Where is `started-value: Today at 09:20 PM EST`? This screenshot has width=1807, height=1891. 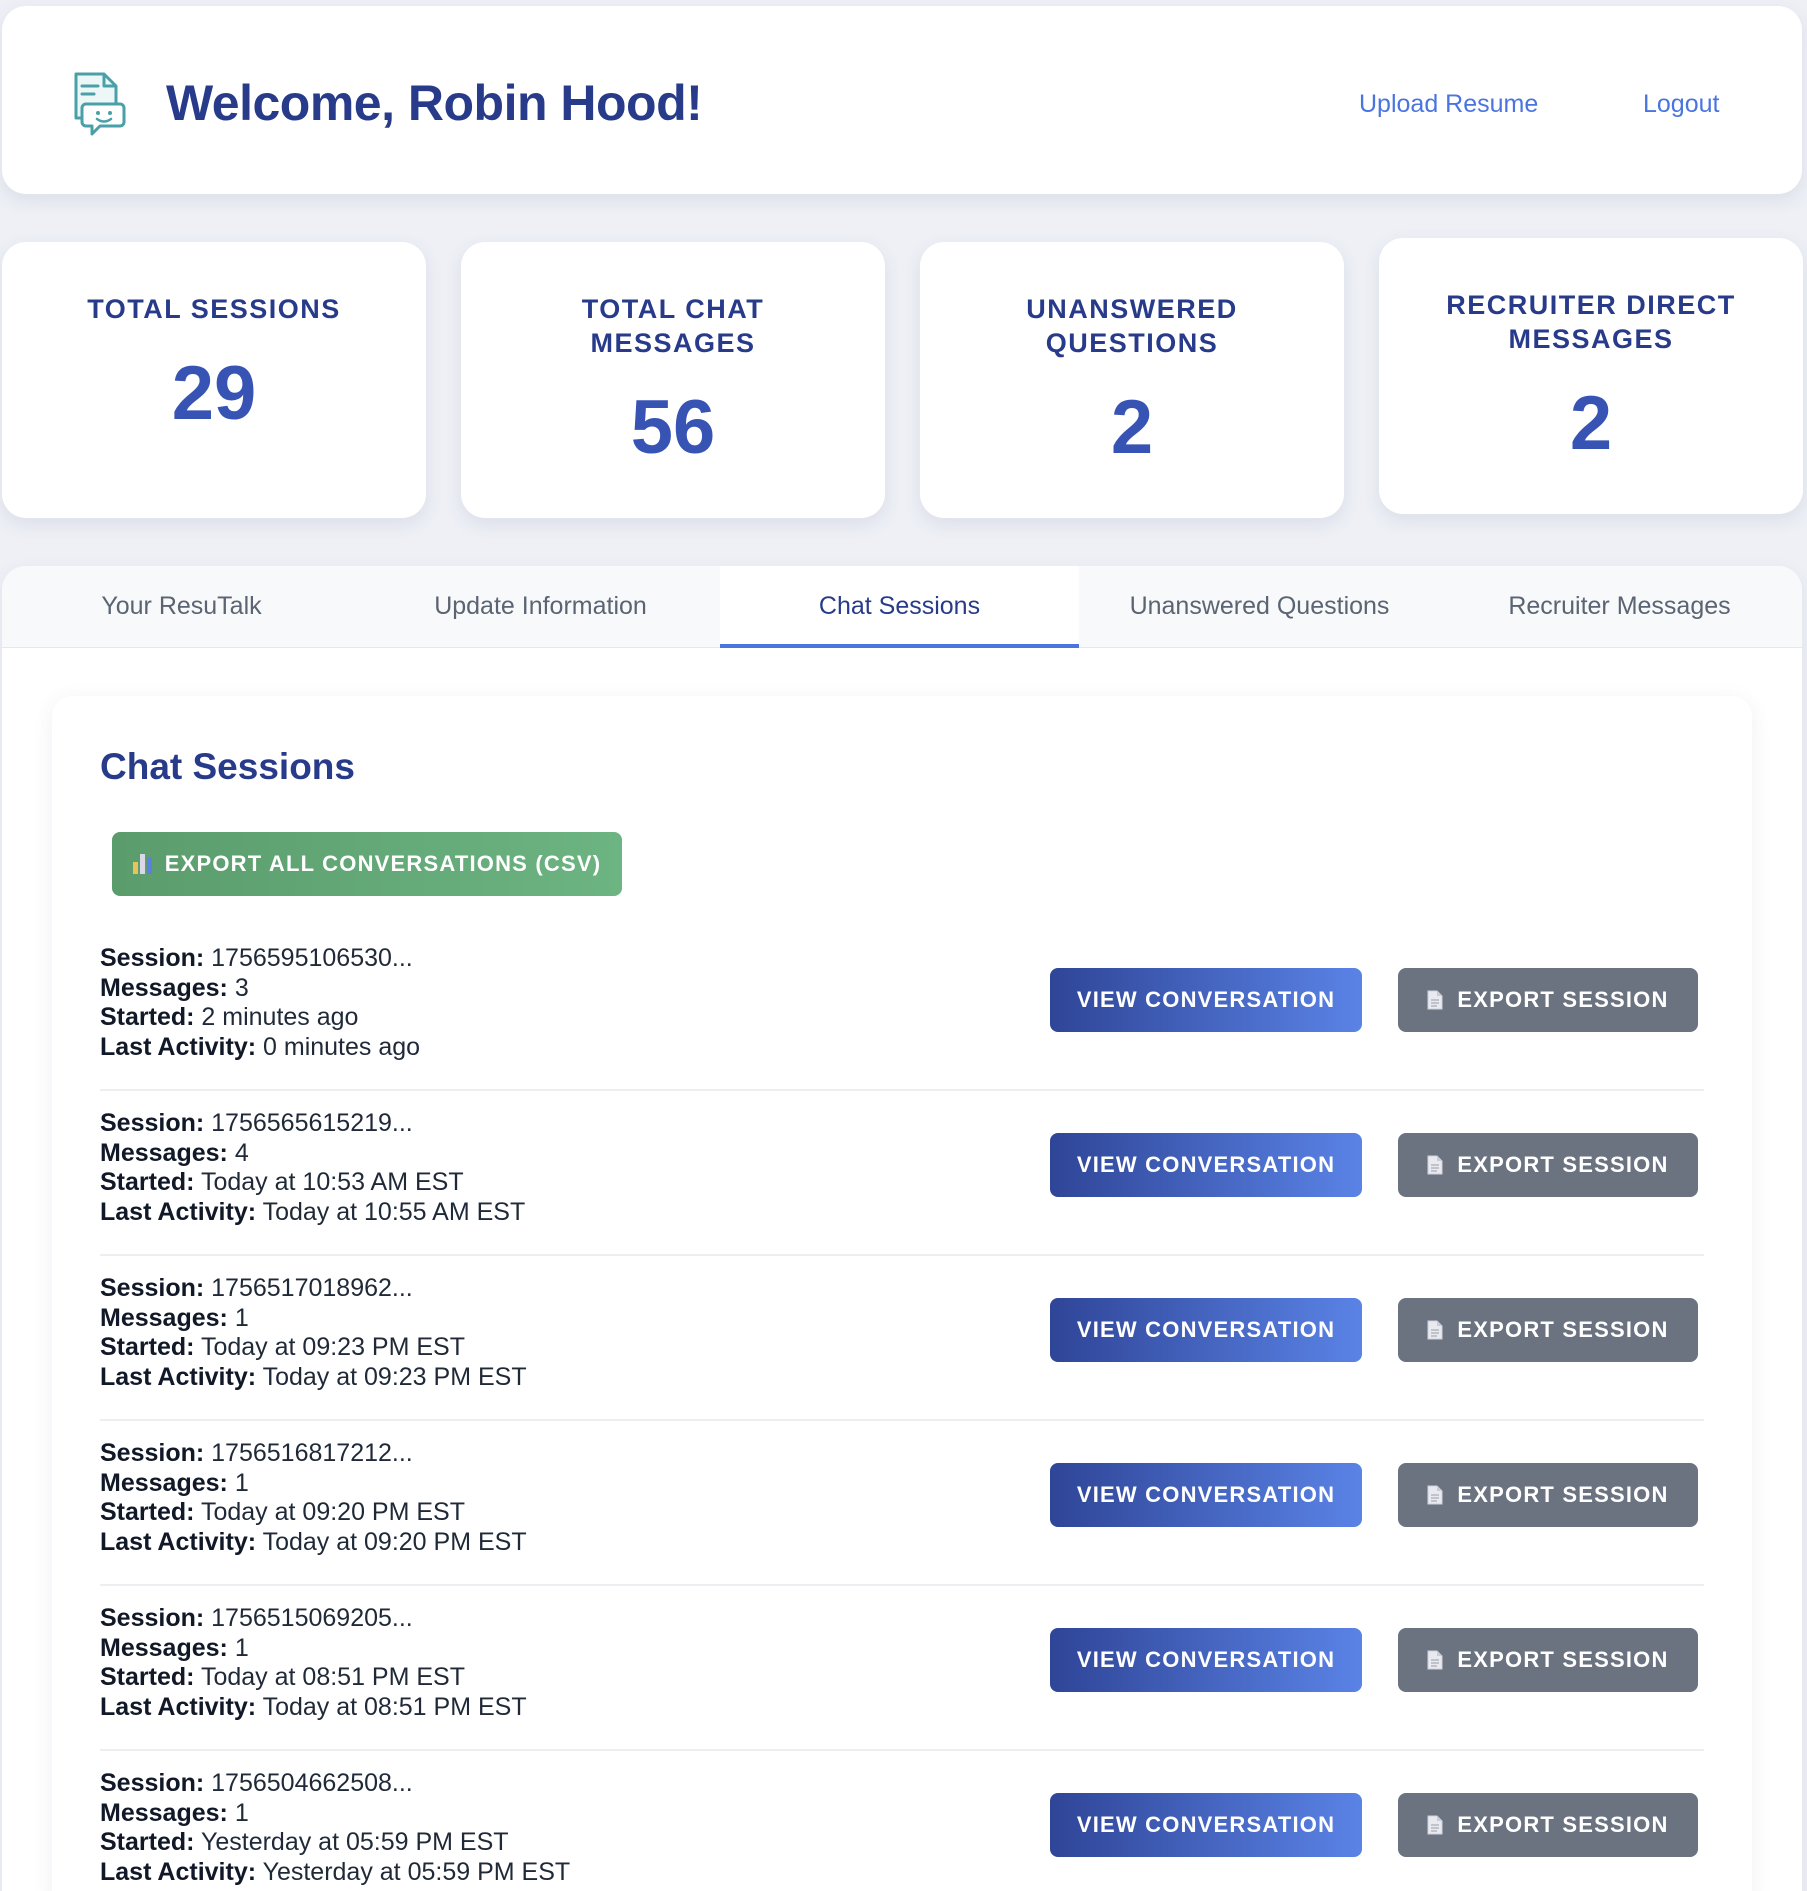
started-value: Today at 09:20 PM EST is located at coordinates (332, 1512).